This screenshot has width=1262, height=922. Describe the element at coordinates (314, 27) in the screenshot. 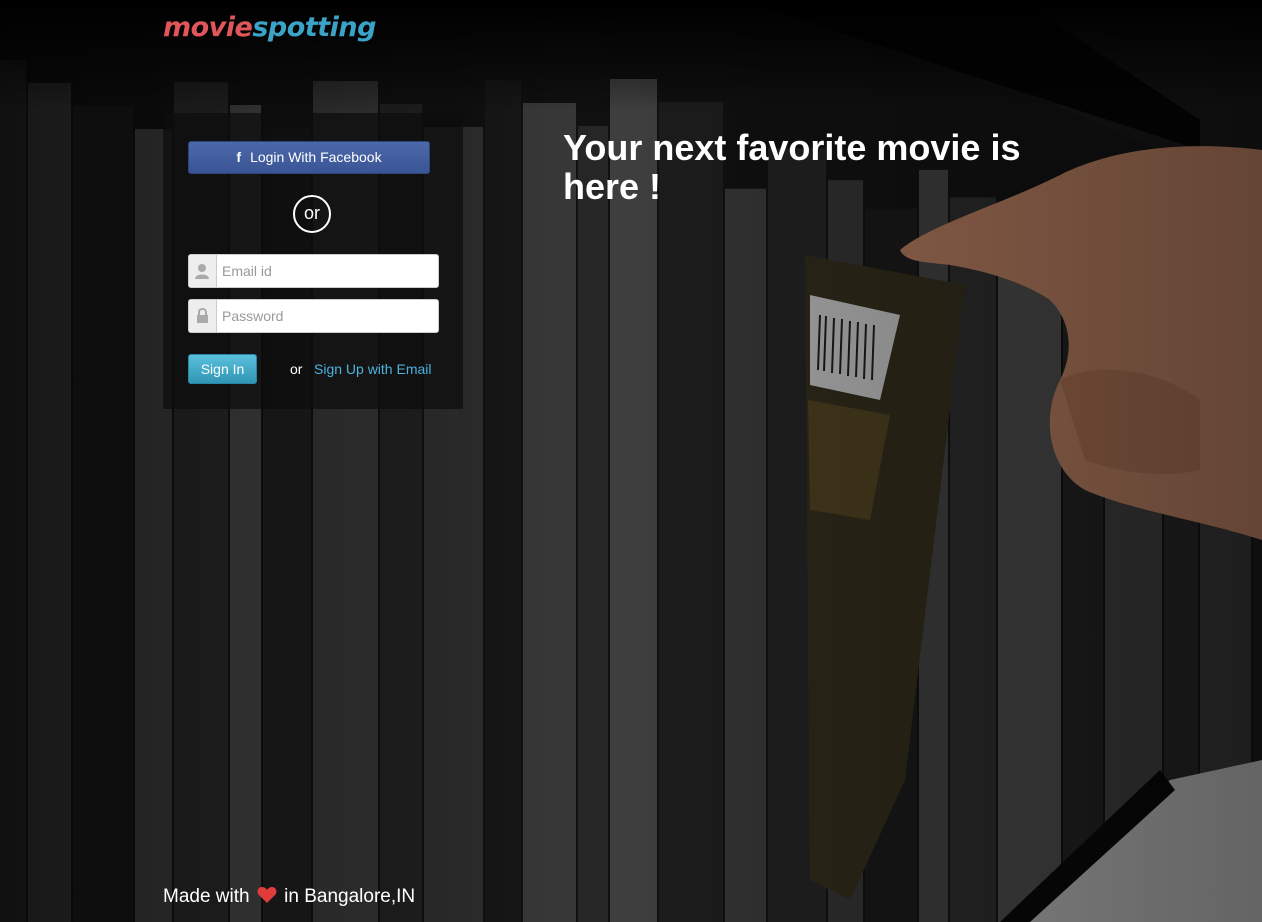

I see `logo-part-spotting: spotting` at that location.